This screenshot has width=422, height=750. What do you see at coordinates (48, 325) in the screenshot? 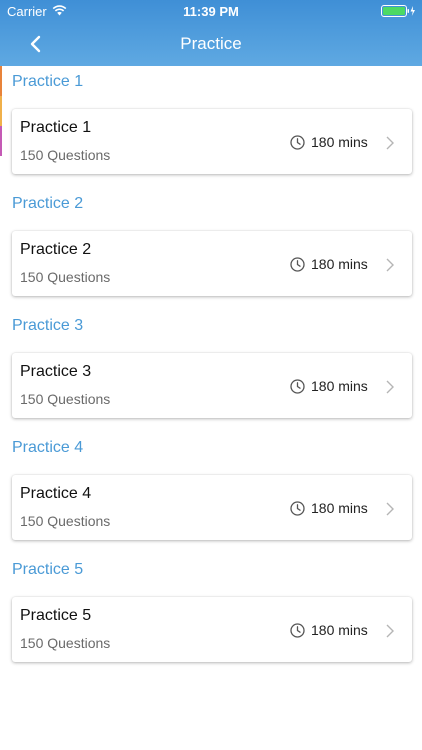
I see `section-header: Practice 3` at bounding box center [48, 325].